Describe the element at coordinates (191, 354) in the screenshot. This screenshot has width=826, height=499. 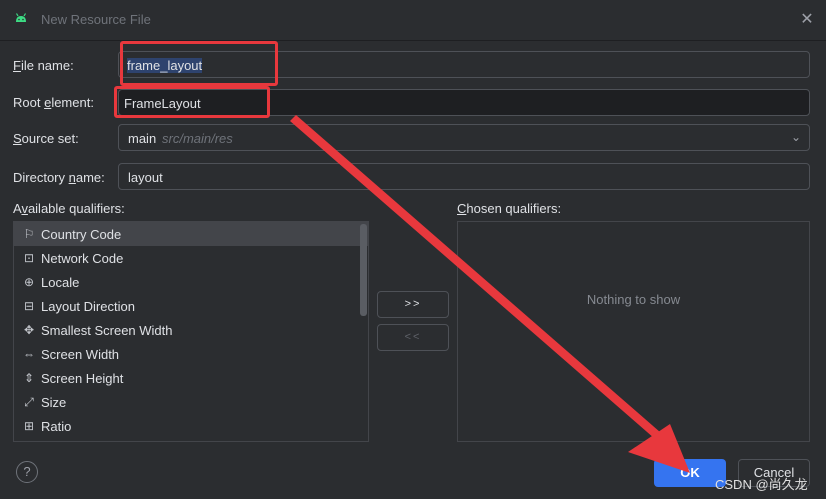
I see `list-item-screen-width: ⇔ Screen Width` at that location.